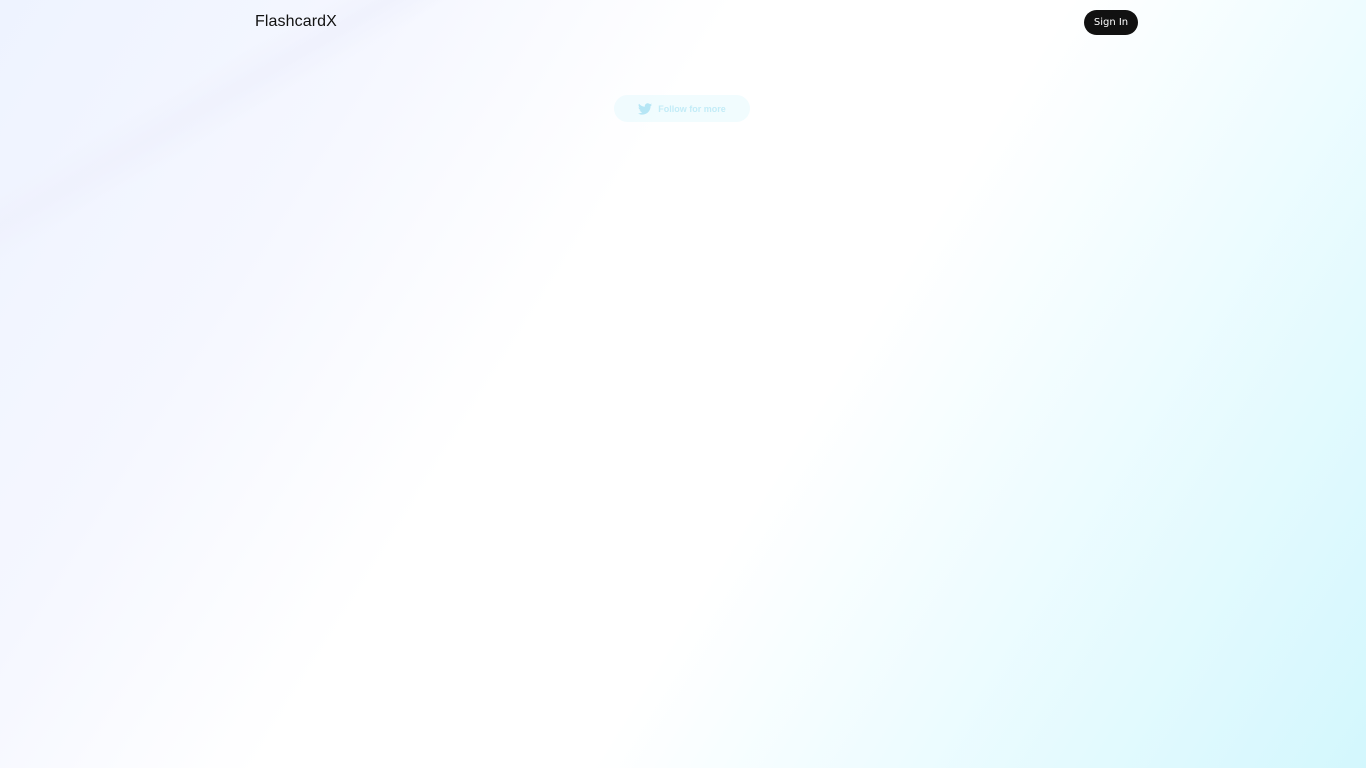 The height and width of the screenshot is (768, 1366). What do you see at coordinates (683, 23) in the screenshot?
I see `top-nav: FlashcardX Sign In` at bounding box center [683, 23].